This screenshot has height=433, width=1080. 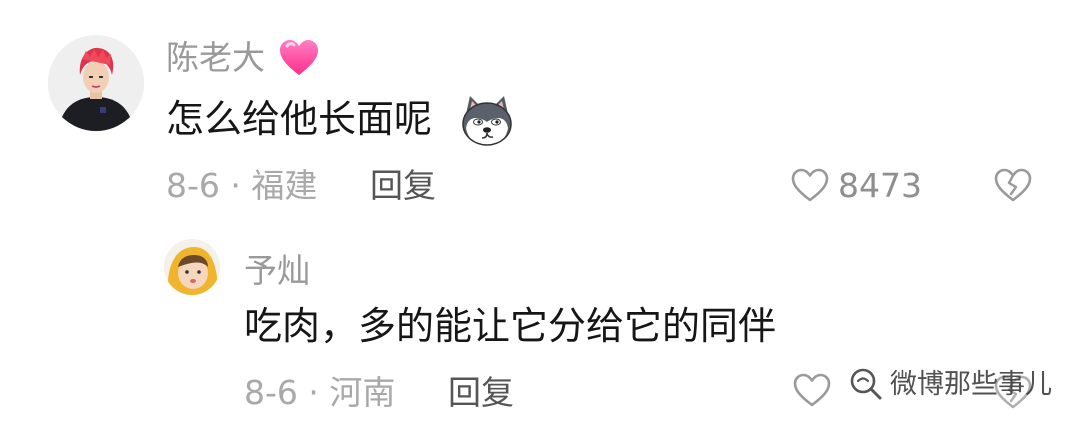 I want to click on comment-username: 陈老大, so click(x=215, y=58).